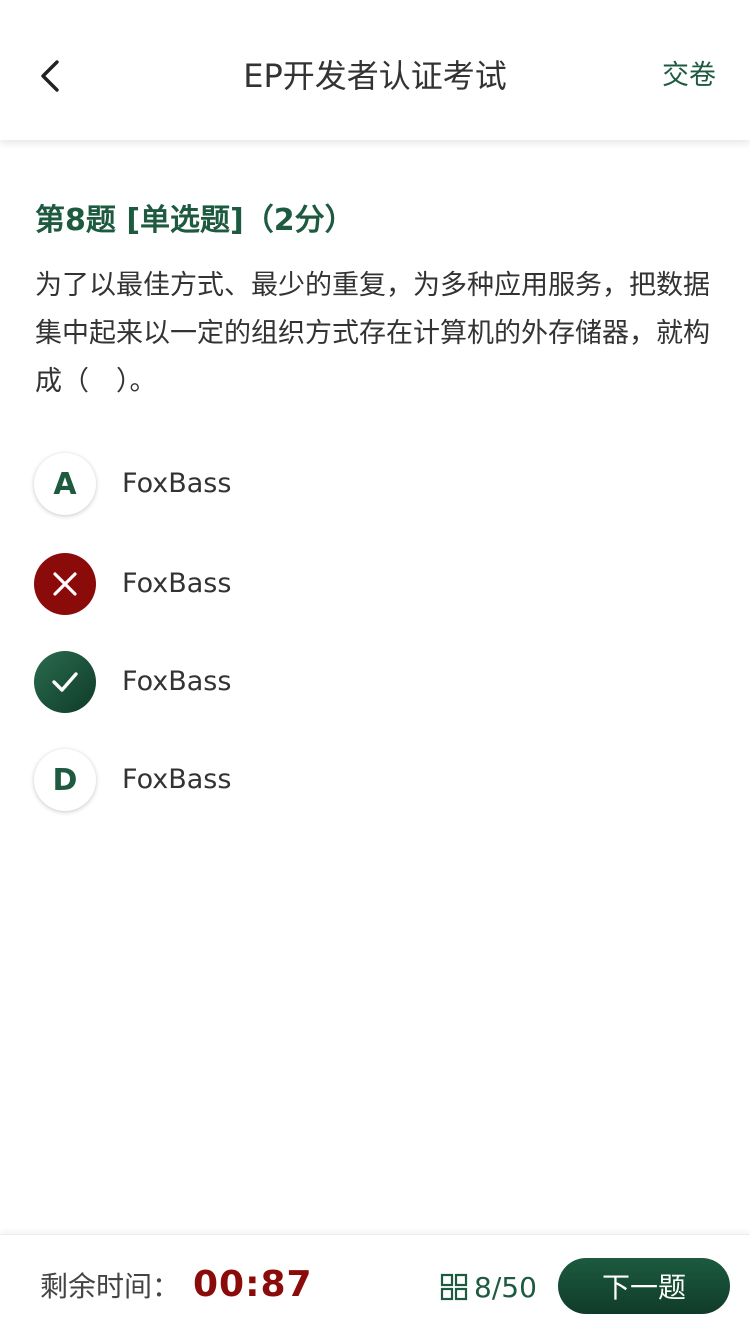  Describe the element at coordinates (65, 484) in the screenshot. I see `option-a-badge: A` at that location.